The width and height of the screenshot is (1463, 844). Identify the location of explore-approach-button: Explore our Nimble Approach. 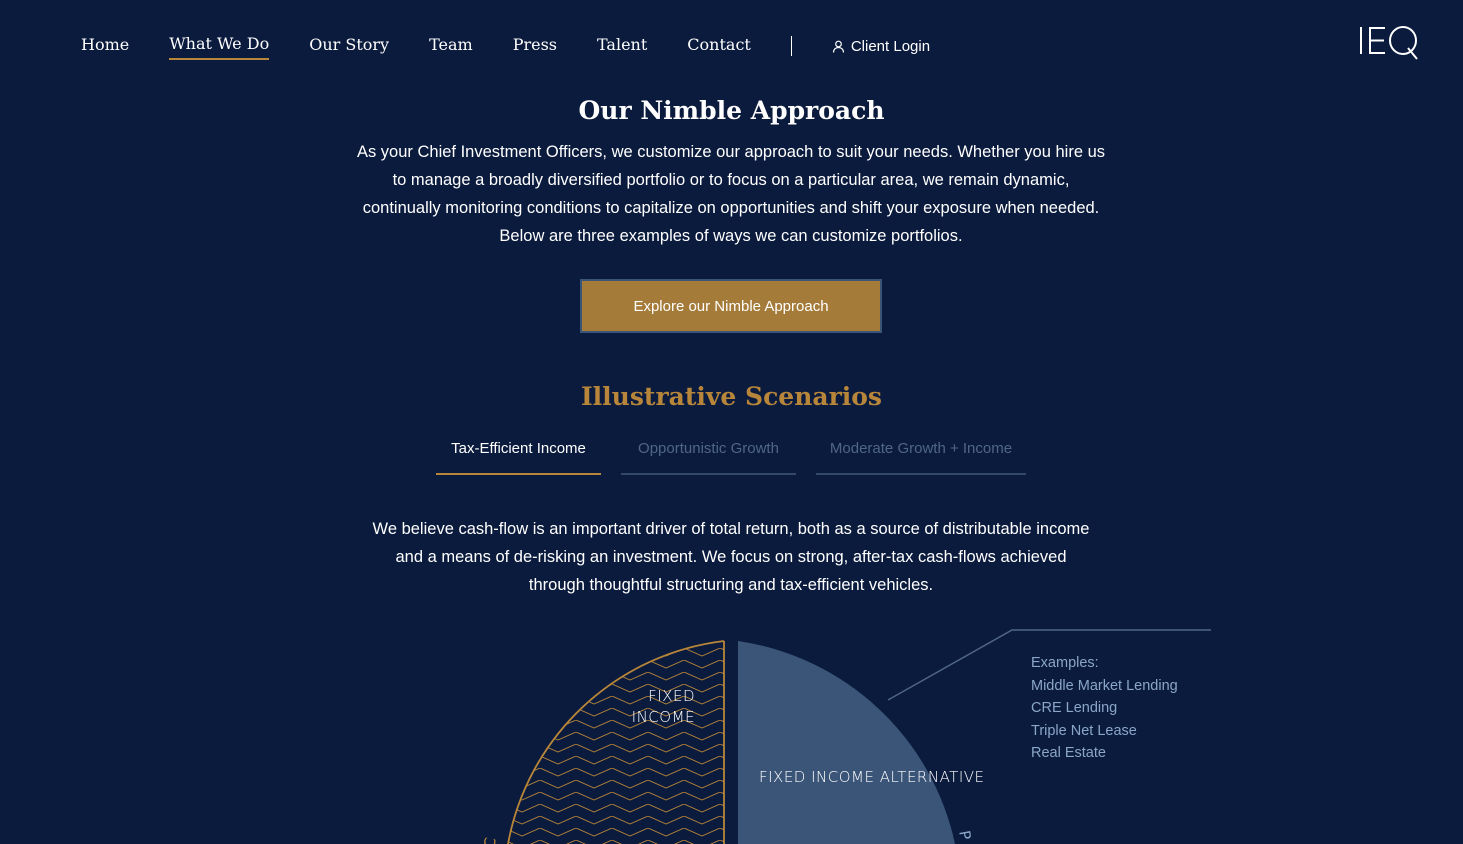
(731, 306).